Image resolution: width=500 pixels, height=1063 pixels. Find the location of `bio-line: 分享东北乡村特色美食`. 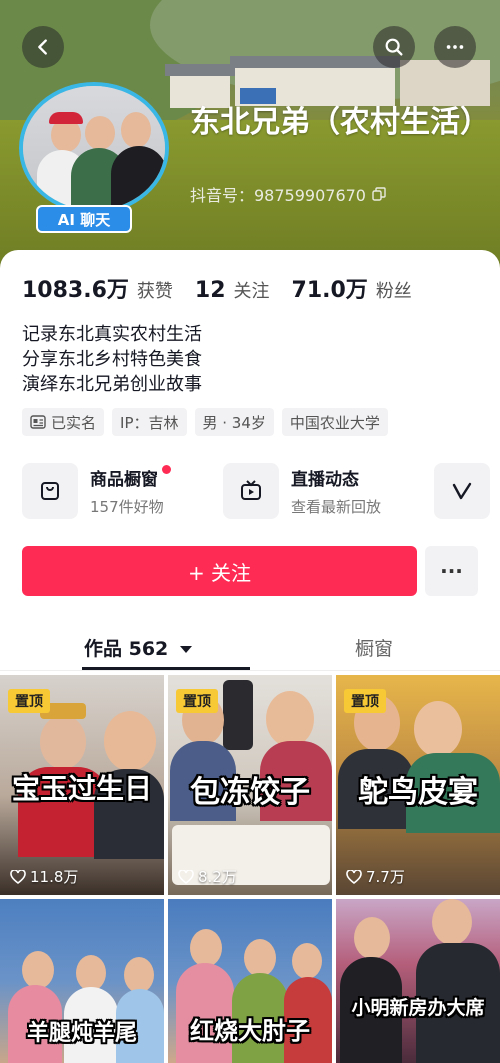

bio-line: 分享东北乡村特色美食 is located at coordinates (112, 359).